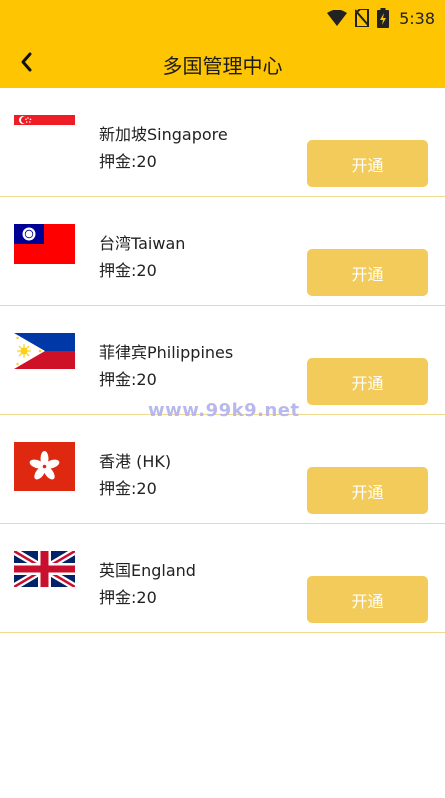 This screenshot has height=798, width=445. Describe the element at coordinates (44, 569) in the screenshot. I see `uk-flag-icon` at that location.